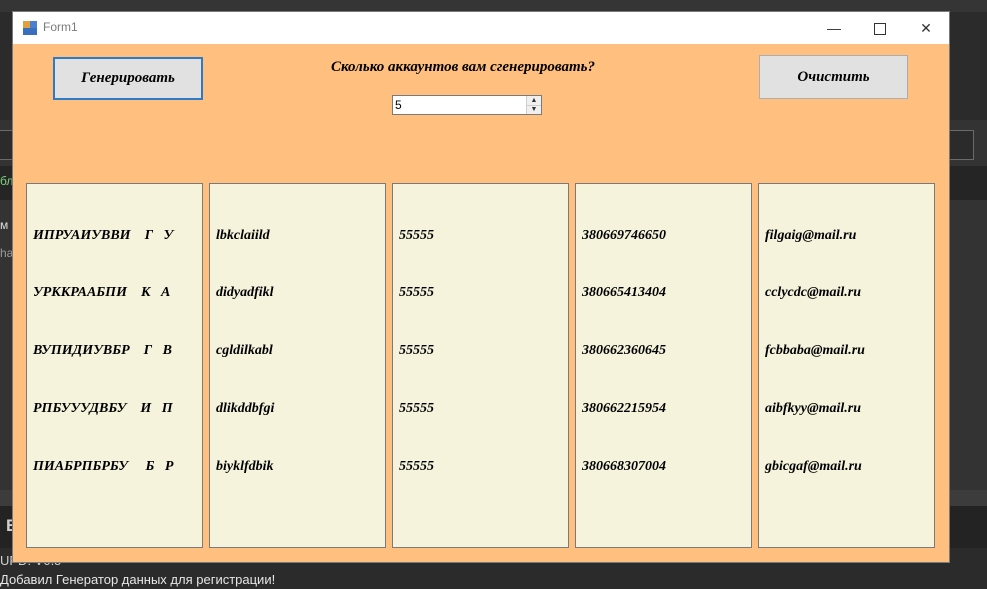  I want to click on spinner-buttons: ▲ ▼, so click(533, 105).